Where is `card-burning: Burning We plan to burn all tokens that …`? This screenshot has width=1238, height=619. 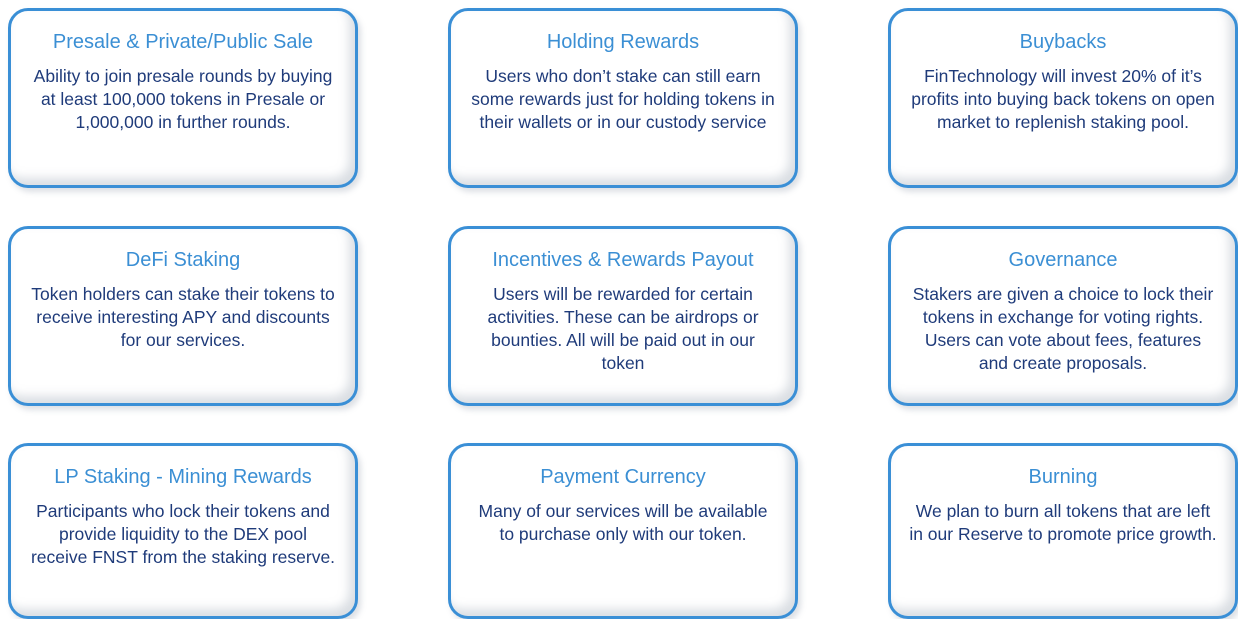 card-burning: Burning We plan to burn all tokens that … is located at coordinates (1063, 531).